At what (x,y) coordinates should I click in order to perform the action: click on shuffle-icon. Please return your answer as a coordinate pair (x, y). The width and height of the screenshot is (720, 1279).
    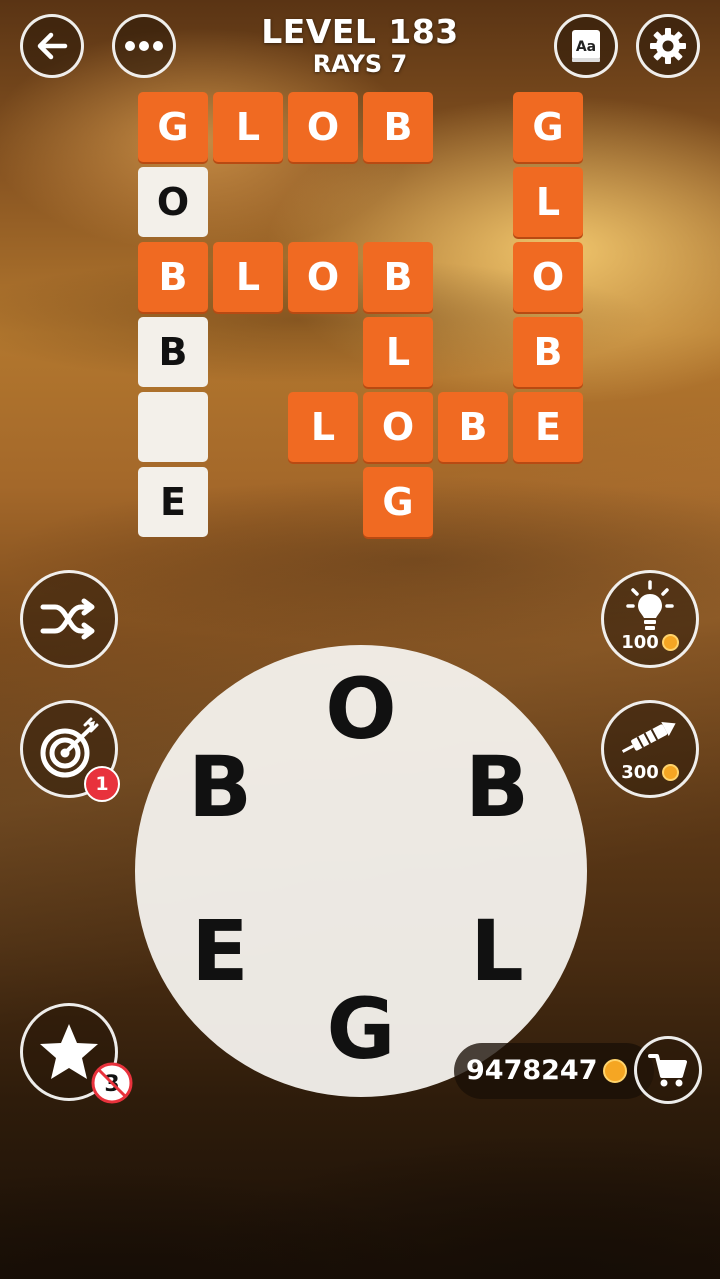
    Looking at the image, I should click on (67, 619).